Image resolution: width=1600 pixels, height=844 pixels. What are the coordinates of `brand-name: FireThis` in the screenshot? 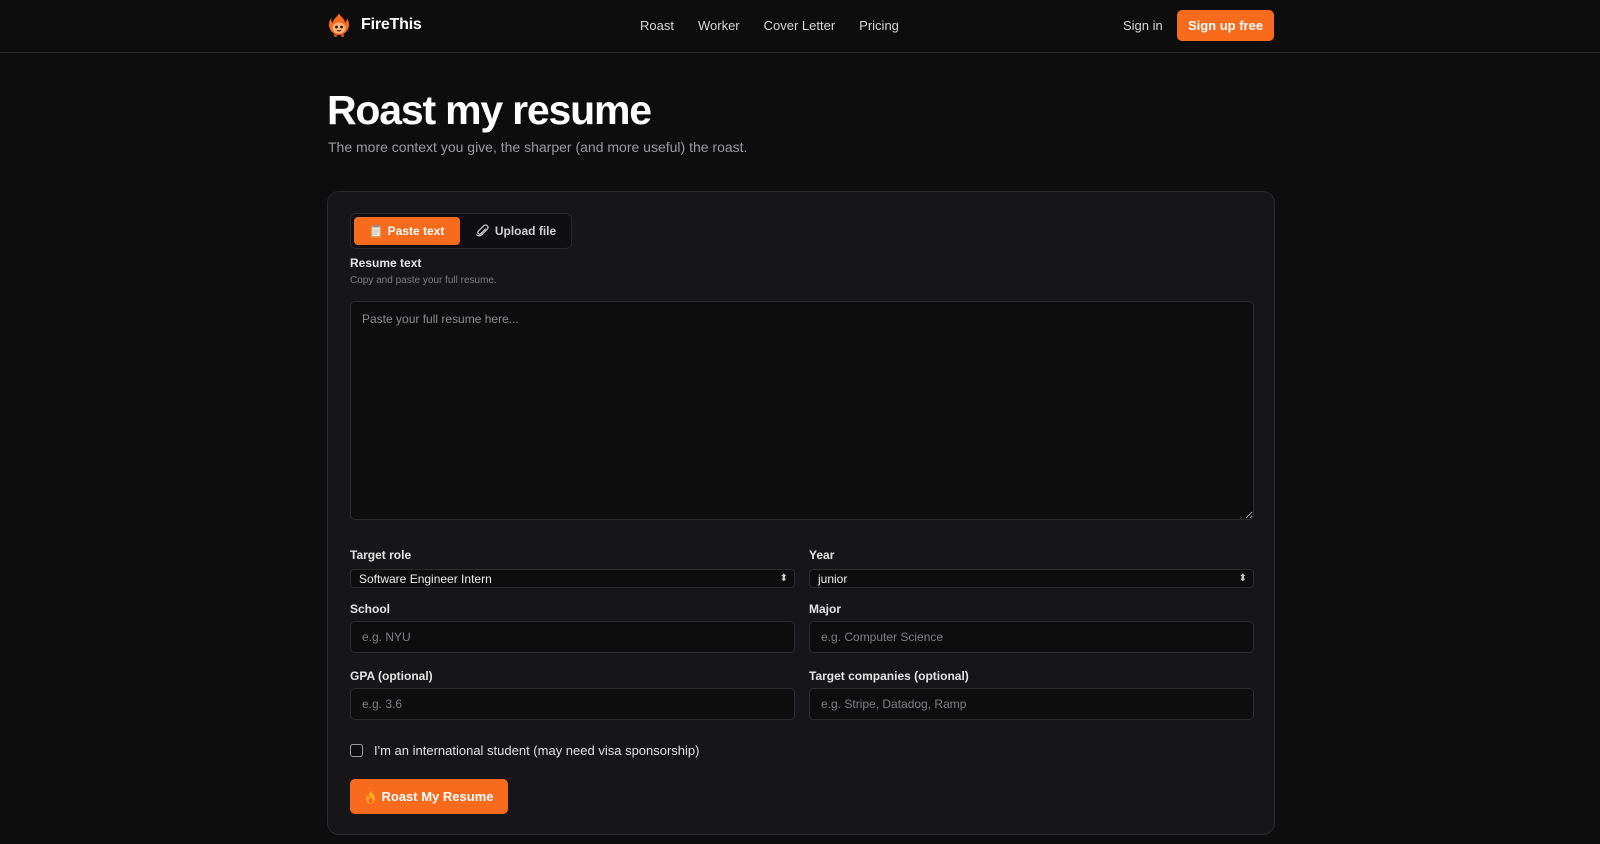 It's located at (391, 24).